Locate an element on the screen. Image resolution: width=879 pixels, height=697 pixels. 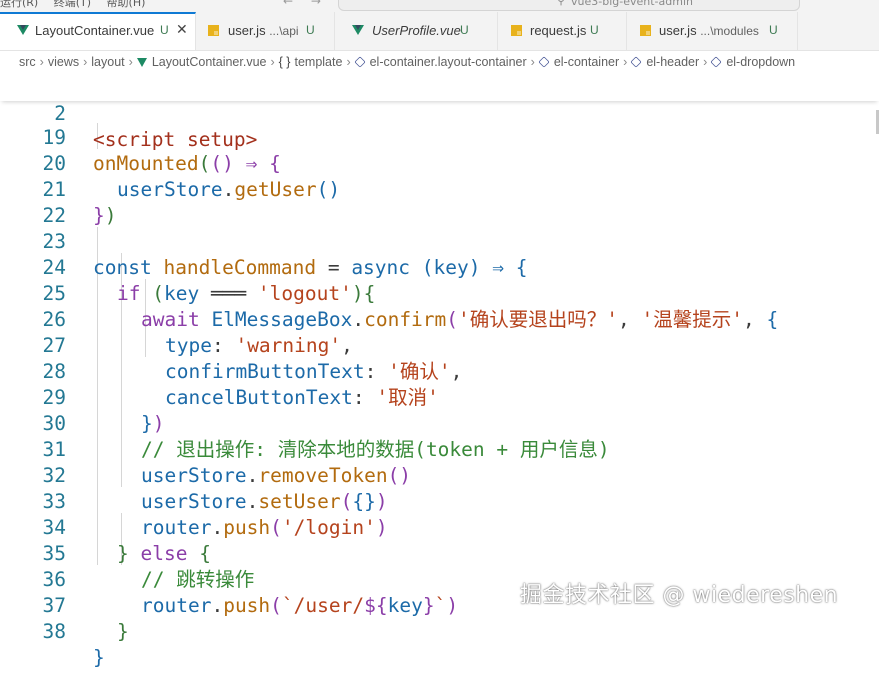
menu-bar: 运行(R) 终端(T) 帮助(H) is located at coordinates (78, 5).